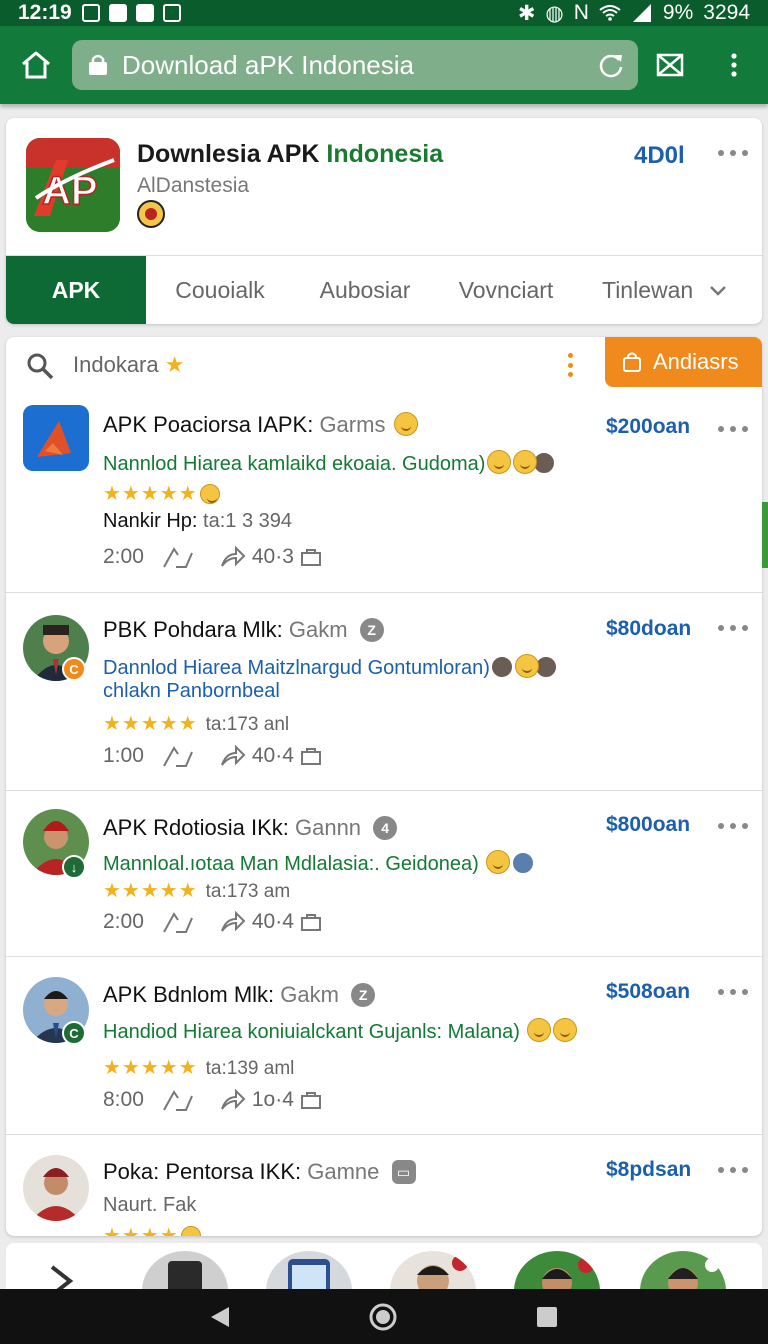 Image resolution: width=768 pixels, height=1344 pixels. Describe the element at coordinates (363, 995) in the screenshot. I see `badge-icon: Z` at that location.